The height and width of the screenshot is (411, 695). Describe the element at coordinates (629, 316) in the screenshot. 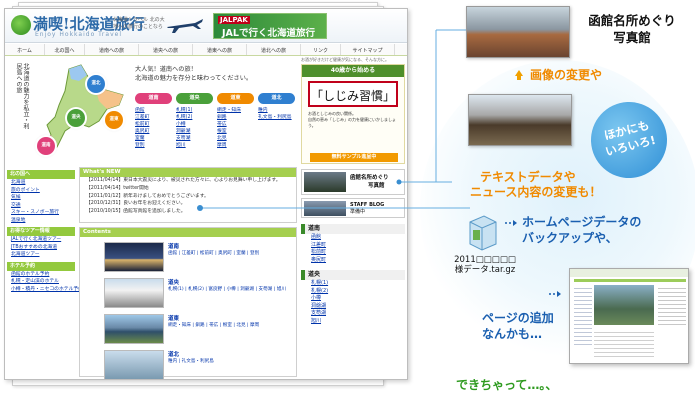

I see `added-page-thumbnail` at that location.